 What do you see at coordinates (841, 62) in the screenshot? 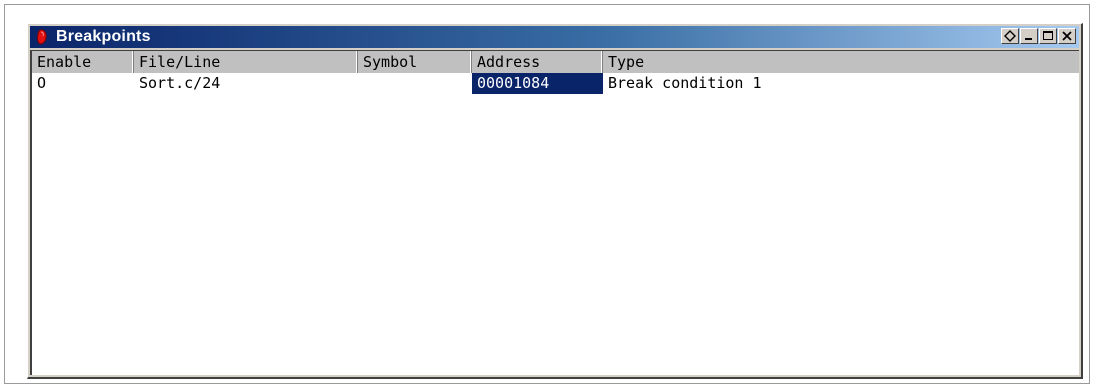
I see `column-header-type: Type` at bounding box center [841, 62].